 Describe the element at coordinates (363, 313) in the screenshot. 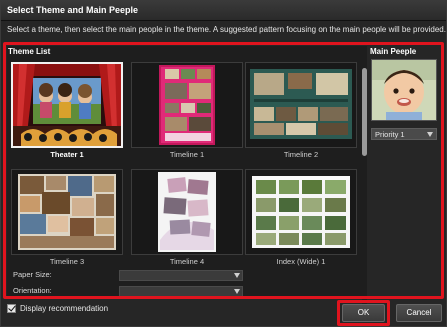

I see `highlight-frame-ok` at that location.